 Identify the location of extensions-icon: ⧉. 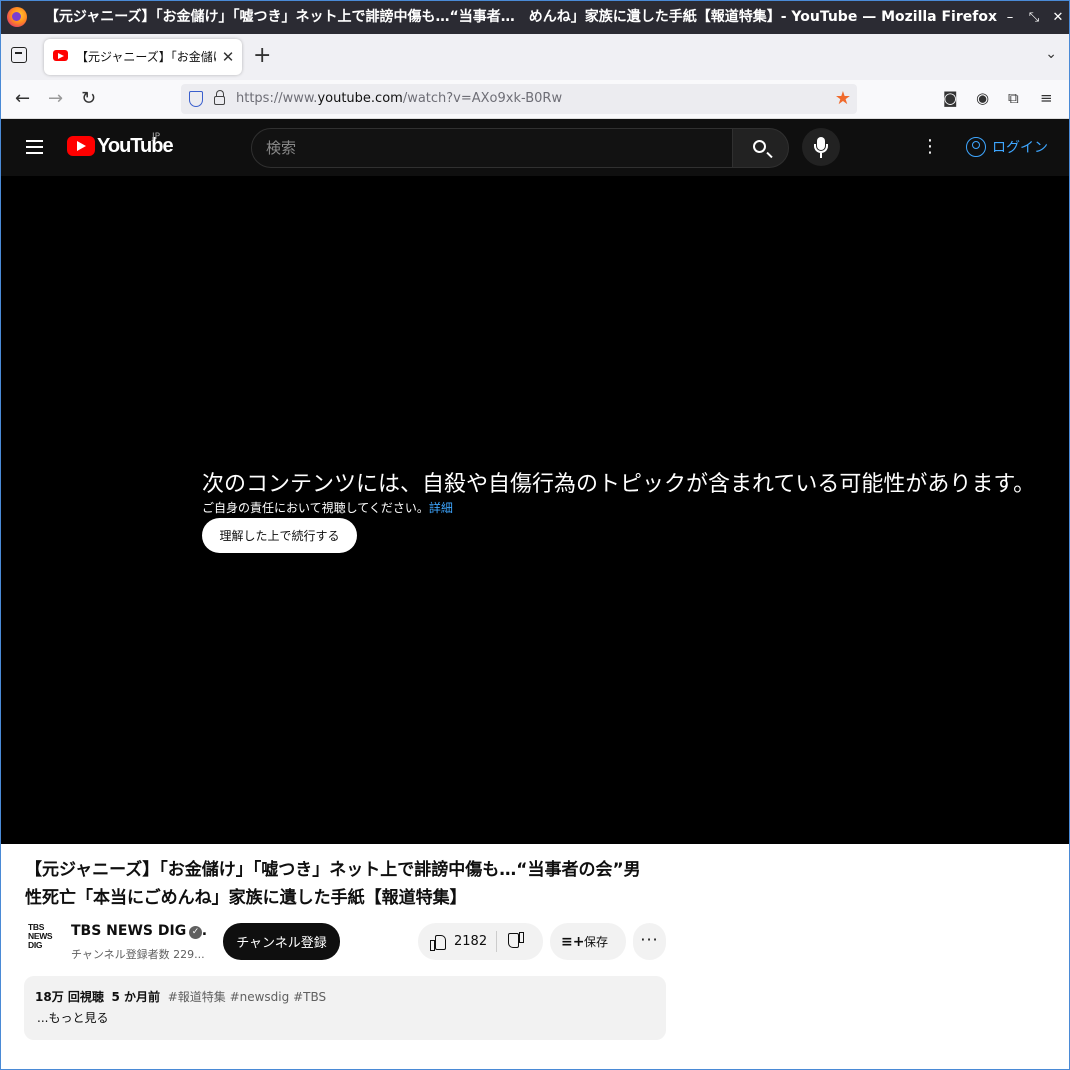
(1013, 98).